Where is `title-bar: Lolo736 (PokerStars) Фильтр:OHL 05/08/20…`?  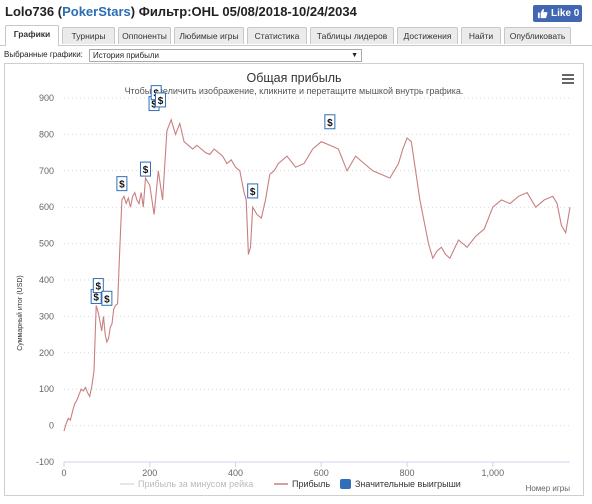 title-bar: Lolo736 (PokerStars) Фильтр:OHL 05/08/20… is located at coordinates (296, 13).